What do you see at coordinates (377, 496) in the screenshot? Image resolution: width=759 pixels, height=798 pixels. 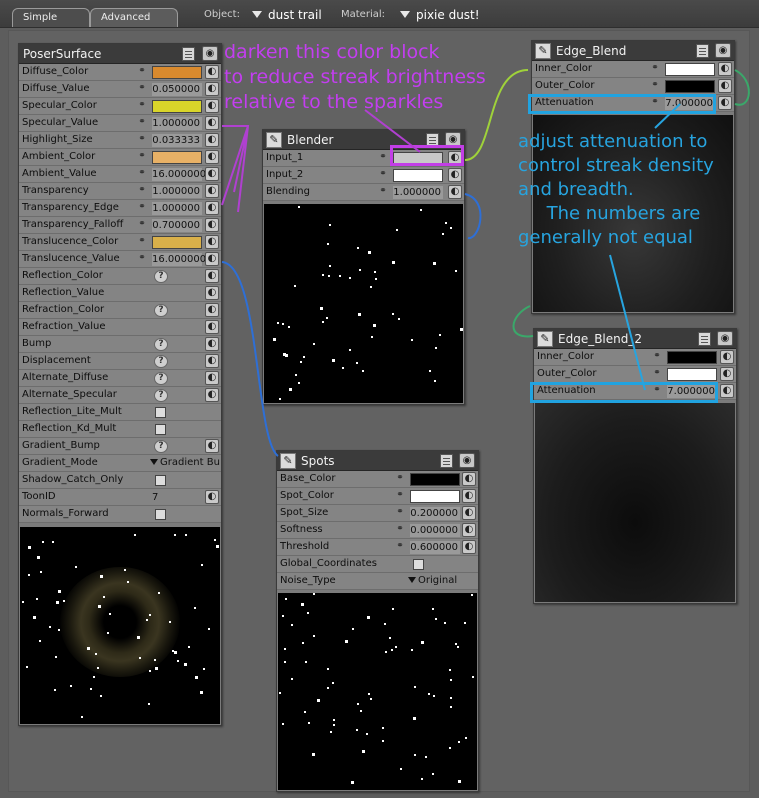 I see `param-row: Spot_Color ⚭ ◐` at bounding box center [377, 496].